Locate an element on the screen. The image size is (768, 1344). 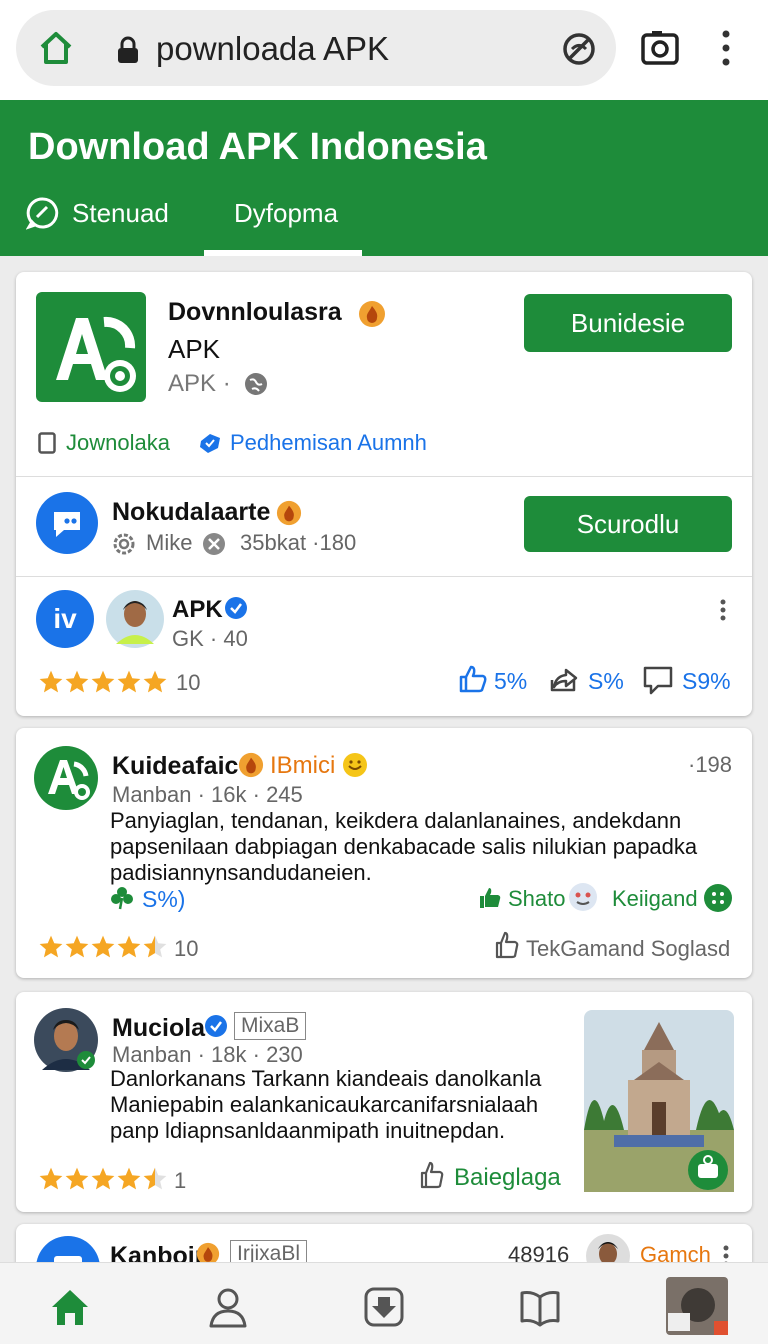
profile-icon is located at coordinates (228, 1307).